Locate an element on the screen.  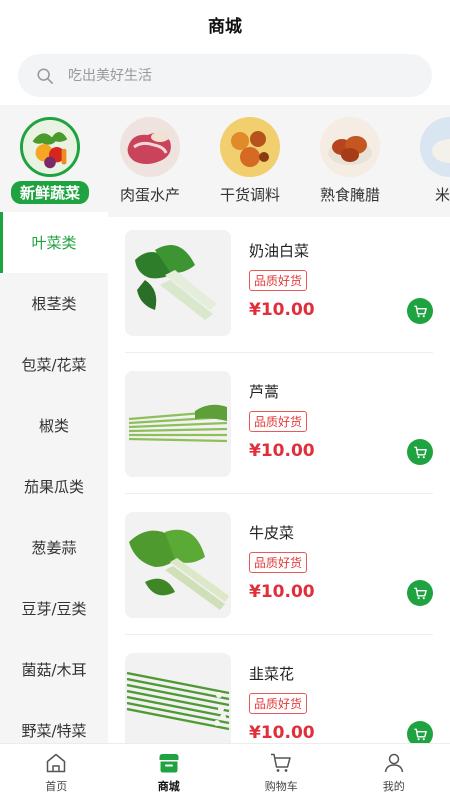
product-card: 奶油白菜 品质好货 ¥10.00 is located at coordinates (279, 282).